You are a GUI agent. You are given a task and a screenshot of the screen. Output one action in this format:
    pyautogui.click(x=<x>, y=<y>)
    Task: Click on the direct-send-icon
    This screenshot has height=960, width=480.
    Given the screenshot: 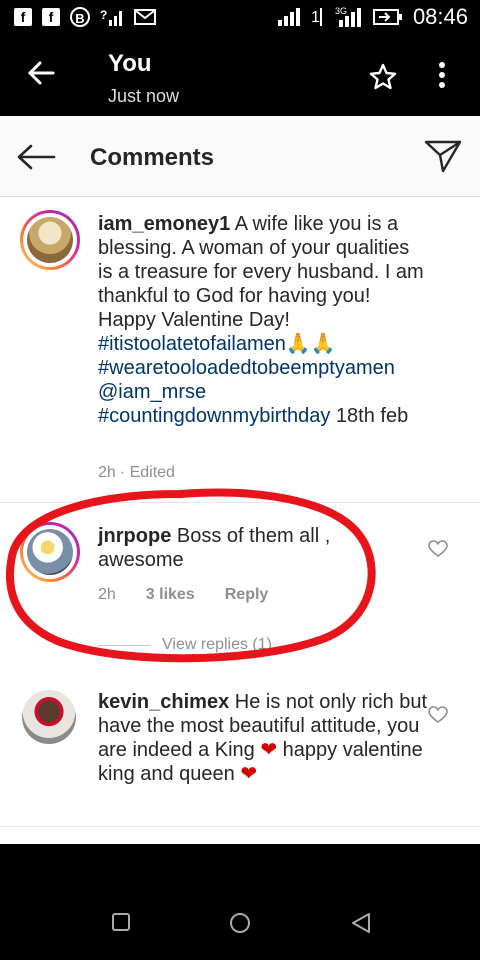 What is the action you would take?
    pyautogui.click(x=443, y=156)
    